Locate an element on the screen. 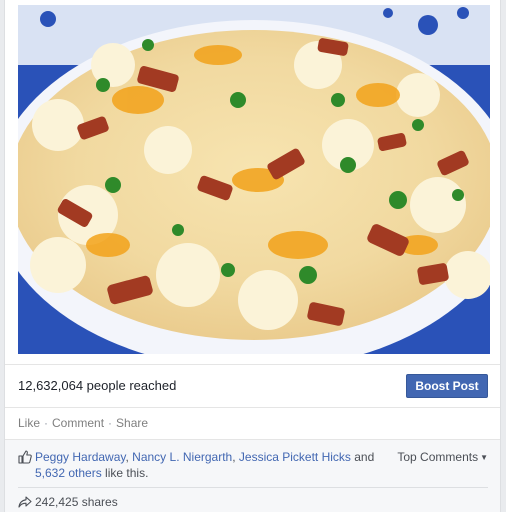  liker-name: Jessica Pickett Hicks is located at coordinates (295, 457).